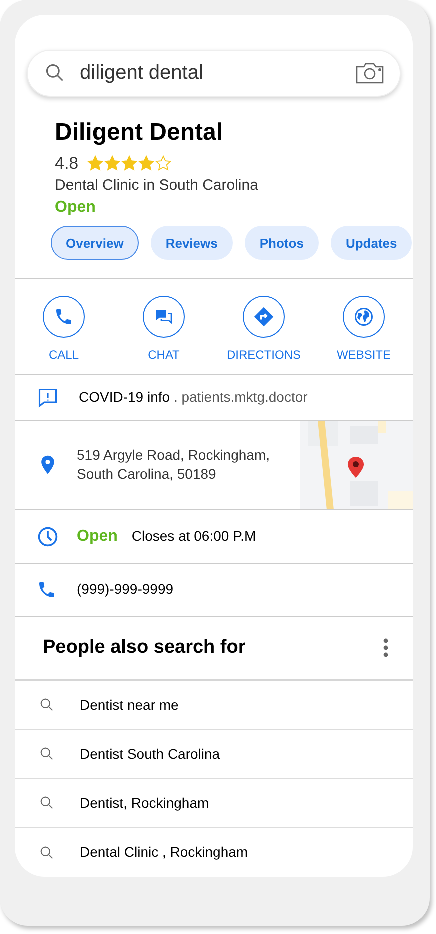 The height and width of the screenshot is (934, 436). Describe the element at coordinates (386, 648) in the screenshot. I see `more-options-icon` at that location.